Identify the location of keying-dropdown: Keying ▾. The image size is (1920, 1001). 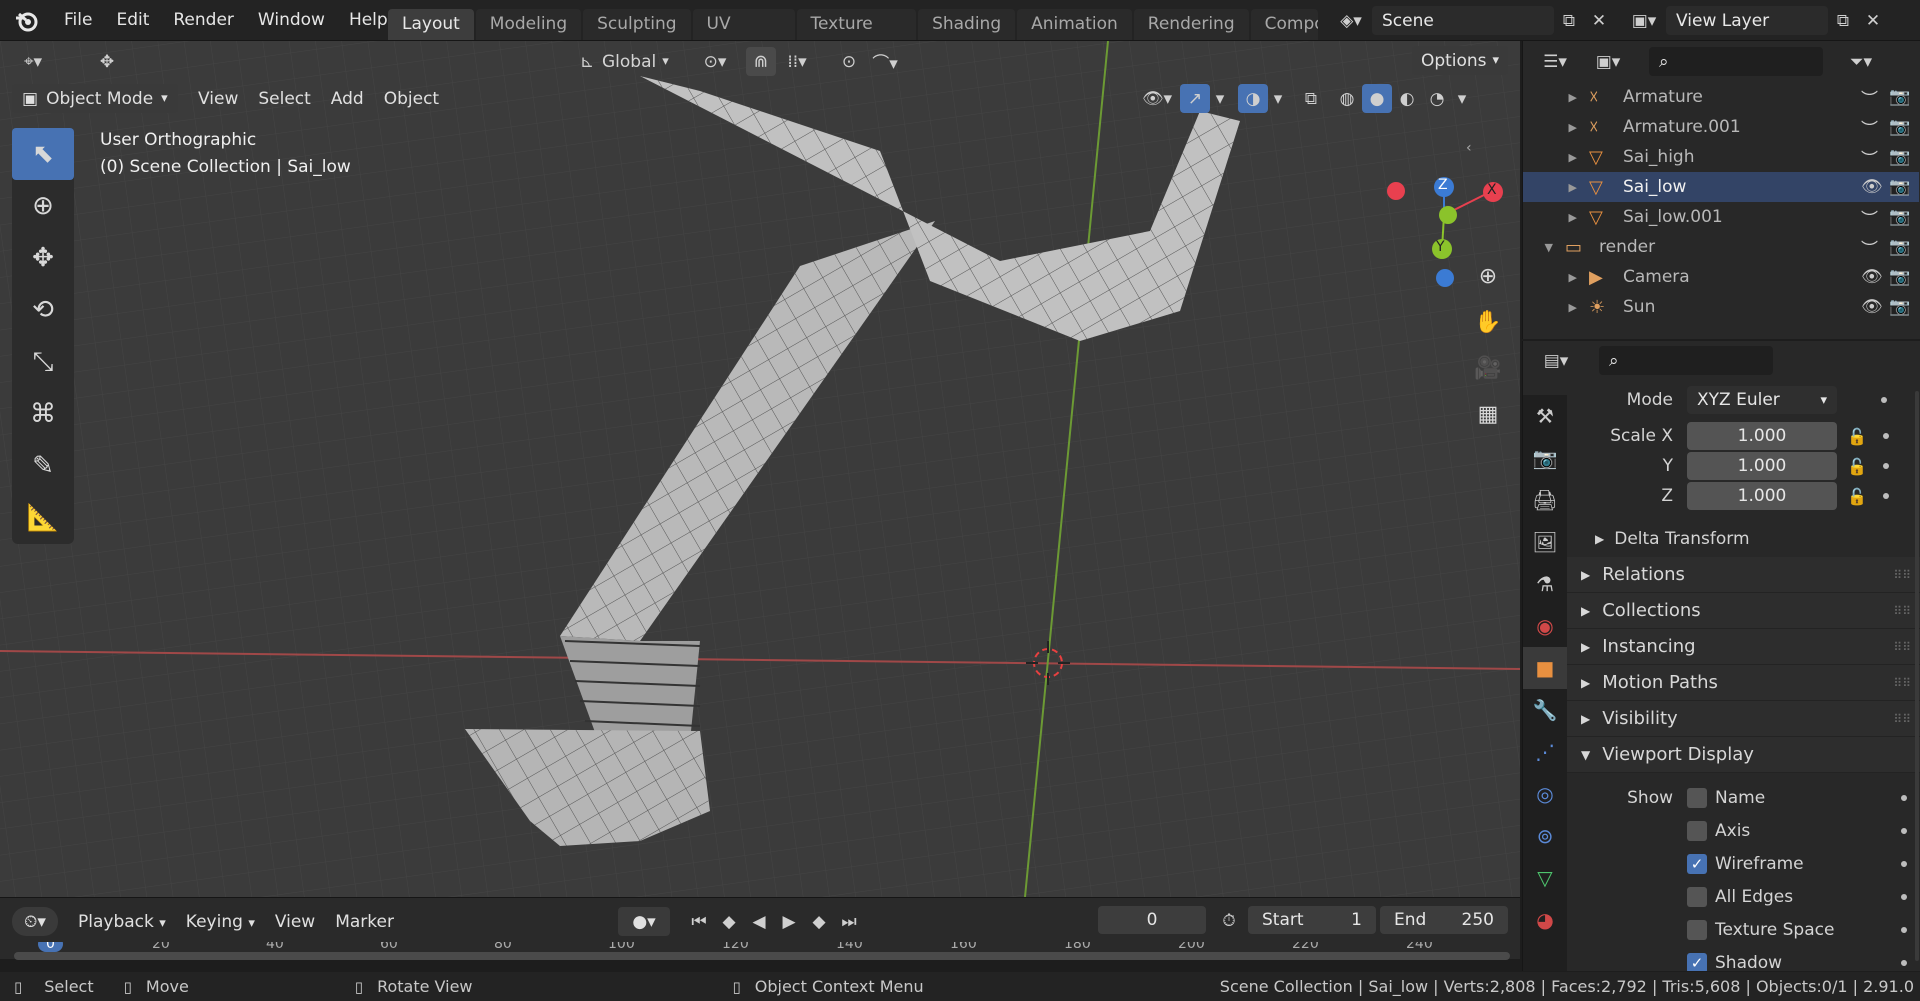
(220, 922).